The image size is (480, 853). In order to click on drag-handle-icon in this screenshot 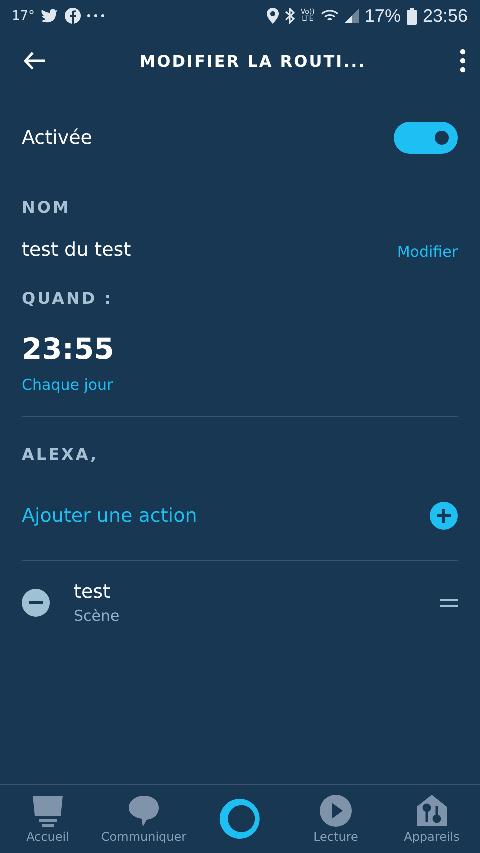, I will do `click(449, 603)`.